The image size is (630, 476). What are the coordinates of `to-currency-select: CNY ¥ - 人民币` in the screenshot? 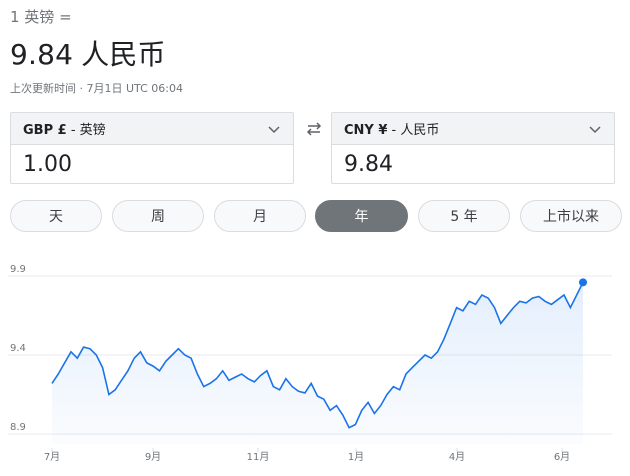 It's located at (473, 129).